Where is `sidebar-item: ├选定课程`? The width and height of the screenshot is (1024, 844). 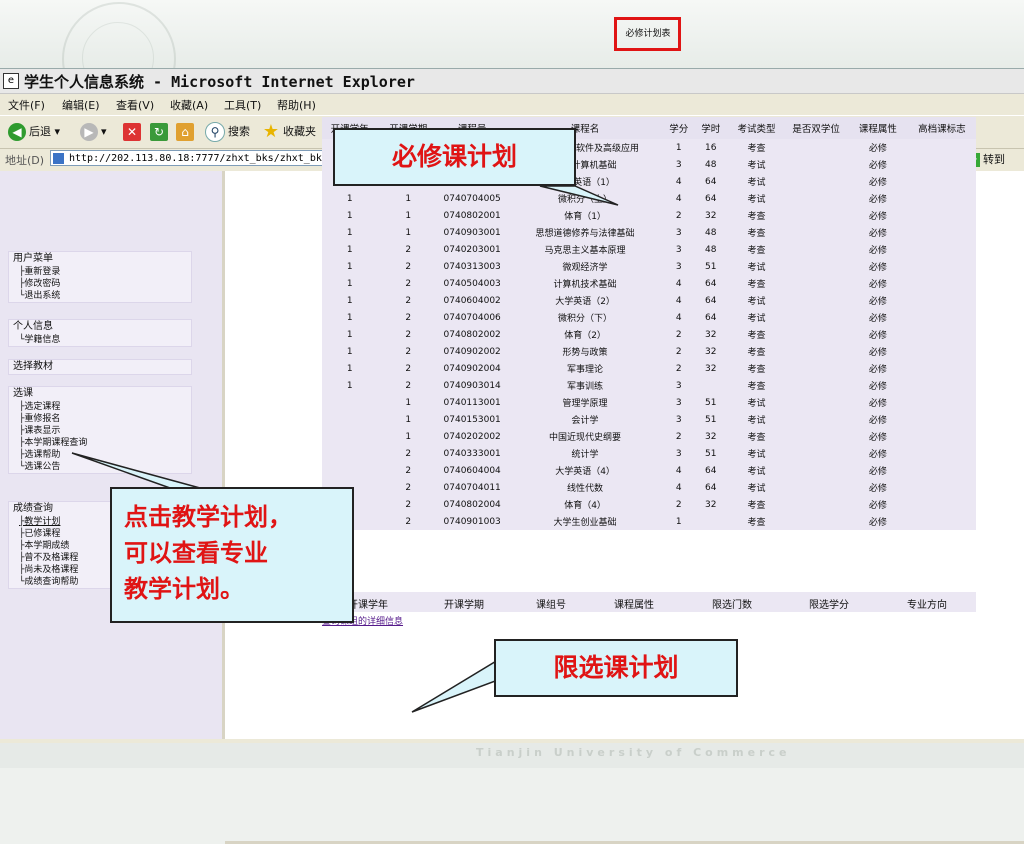 sidebar-item: ├选定课程 is located at coordinates (100, 407).